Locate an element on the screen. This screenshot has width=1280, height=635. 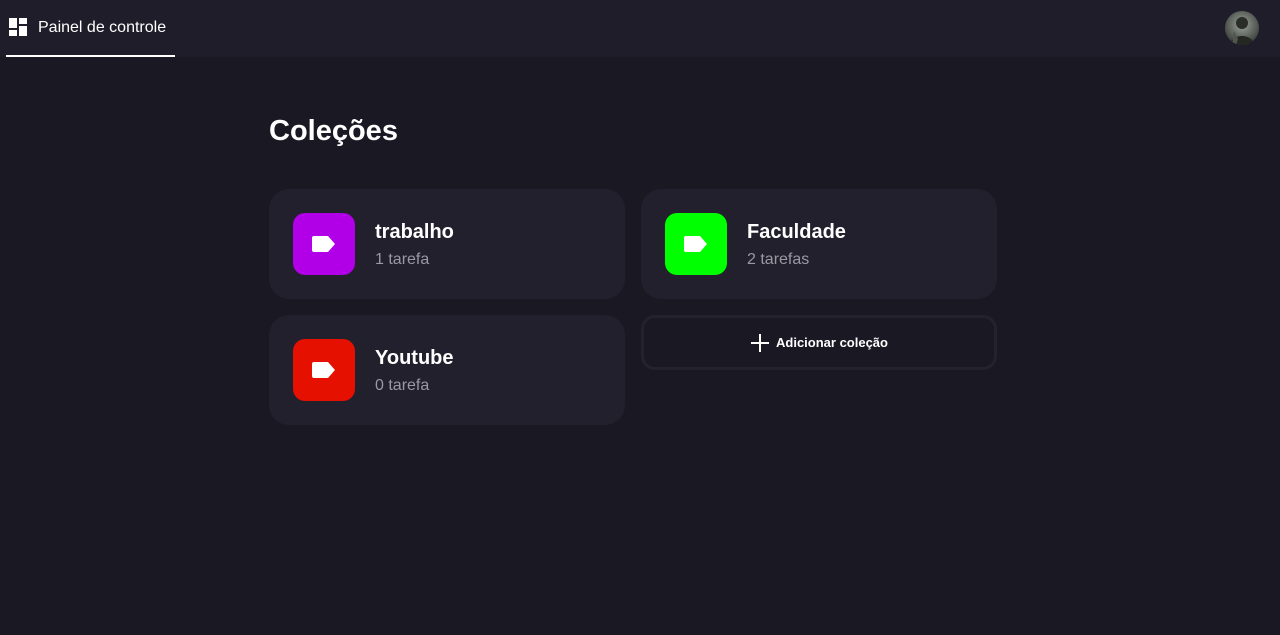
collection-card-faculdade: Faculdade 2 tarefas is located at coordinates (819, 244).